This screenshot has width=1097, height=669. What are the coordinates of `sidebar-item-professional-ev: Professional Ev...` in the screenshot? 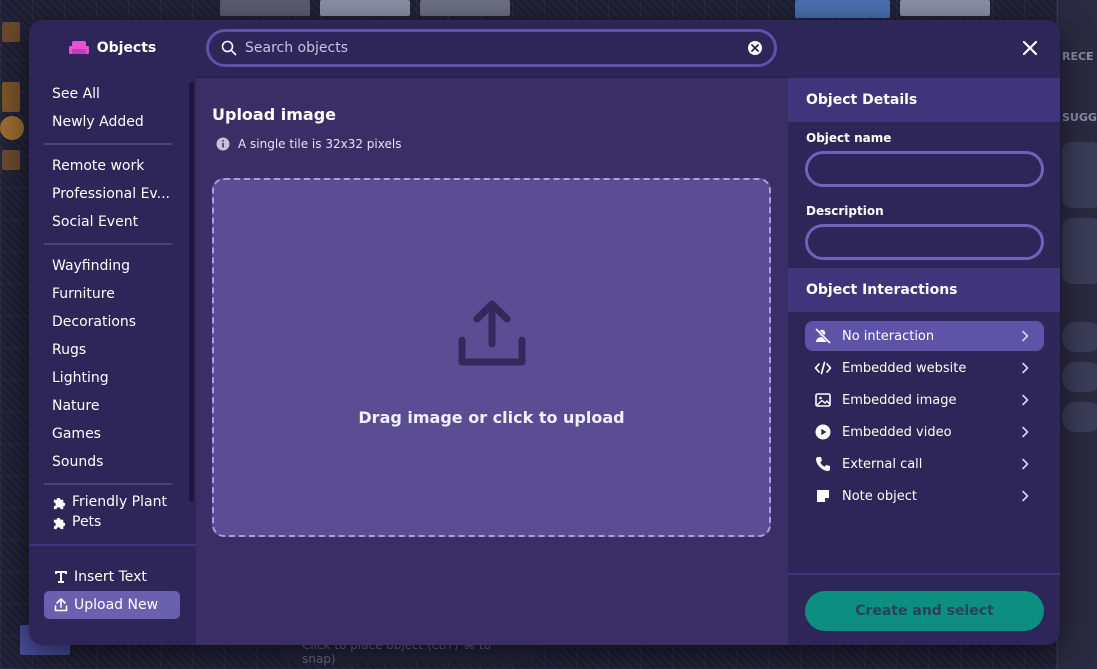 It's located at (108, 194).